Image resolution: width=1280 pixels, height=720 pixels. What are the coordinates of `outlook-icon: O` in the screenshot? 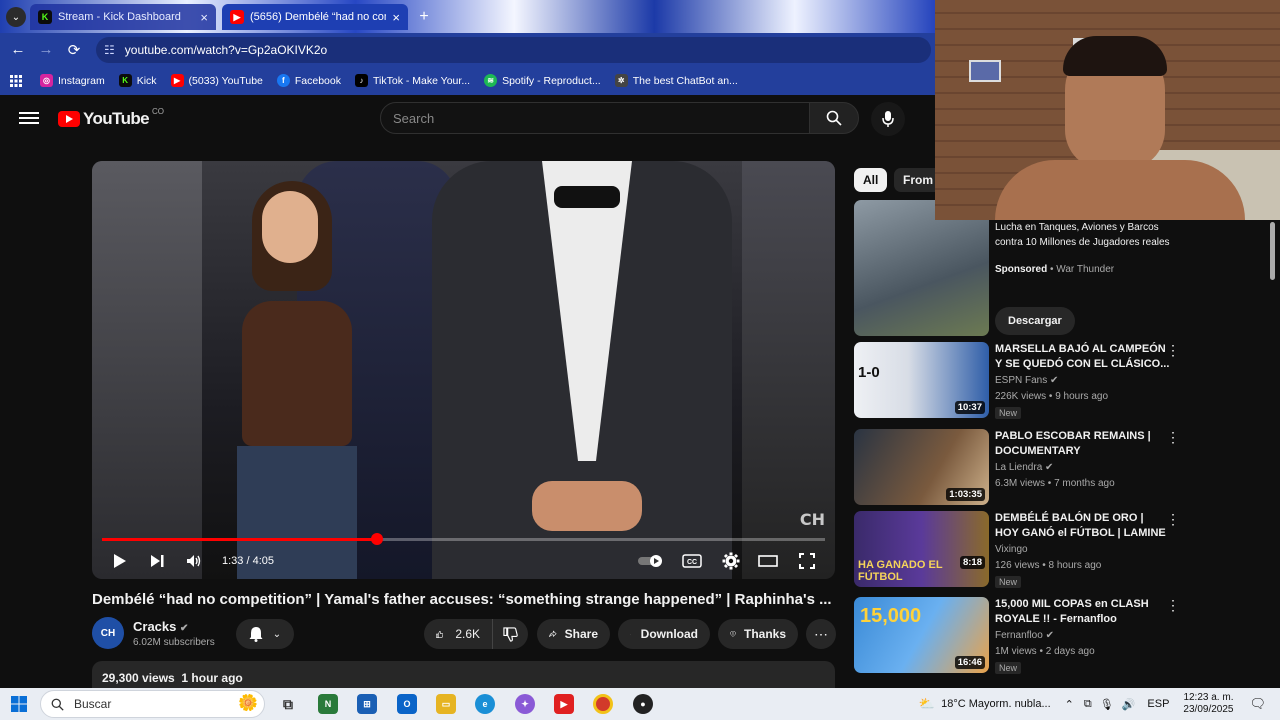 It's located at (407, 704).